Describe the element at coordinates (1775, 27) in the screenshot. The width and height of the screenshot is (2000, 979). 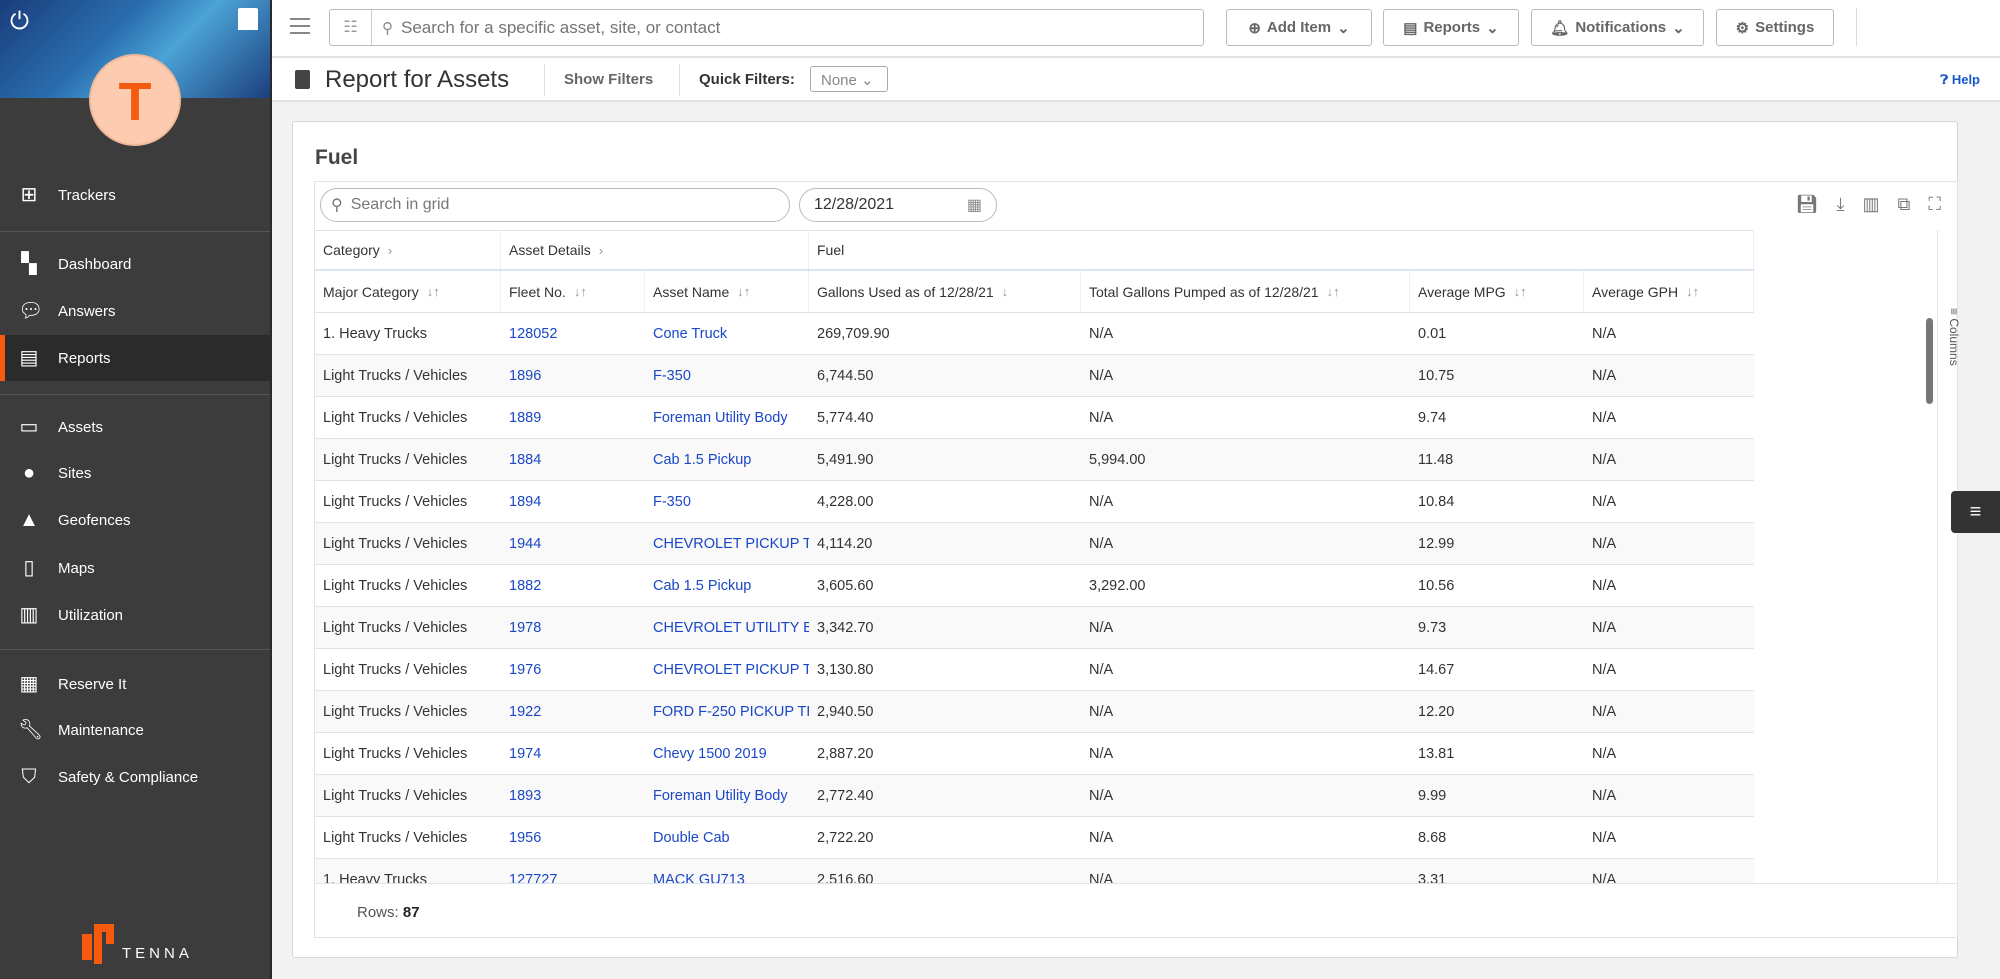
I see `settings-button: ⚙ Settings` at that location.